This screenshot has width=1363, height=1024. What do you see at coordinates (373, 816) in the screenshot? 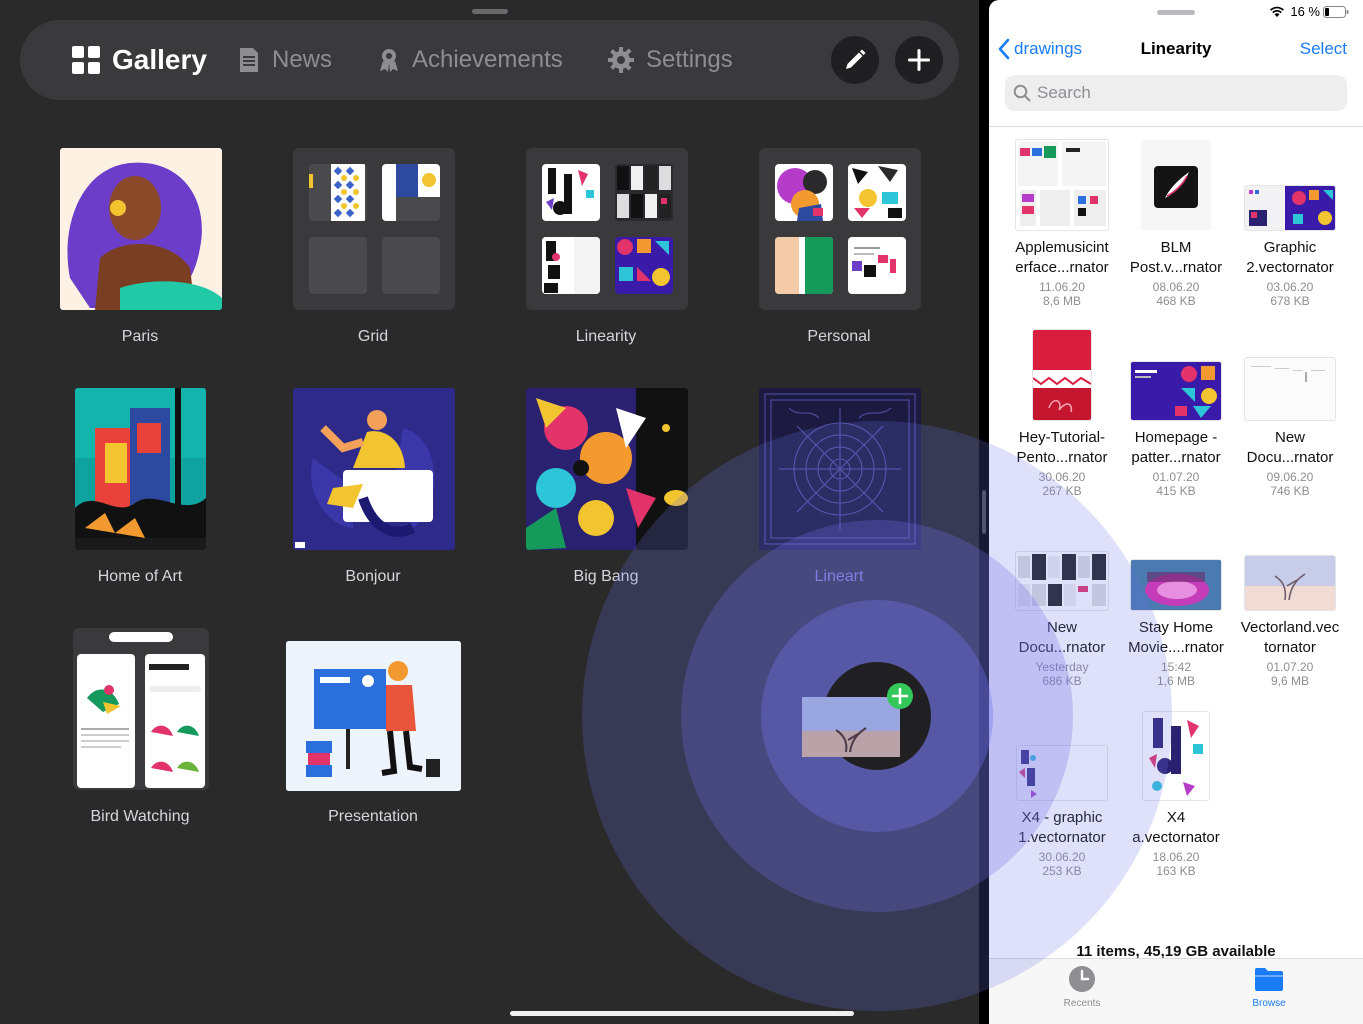
I see `gallery-item-label: Presentation` at bounding box center [373, 816].